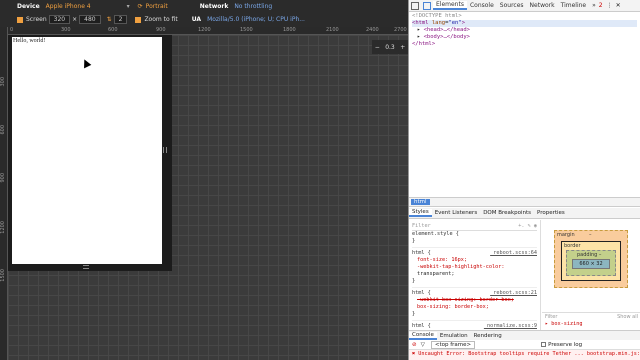 This screenshot has width=640, height=360. Describe the element at coordinates (165, 150) in the screenshot. I see `resize-handle-right` at that location.